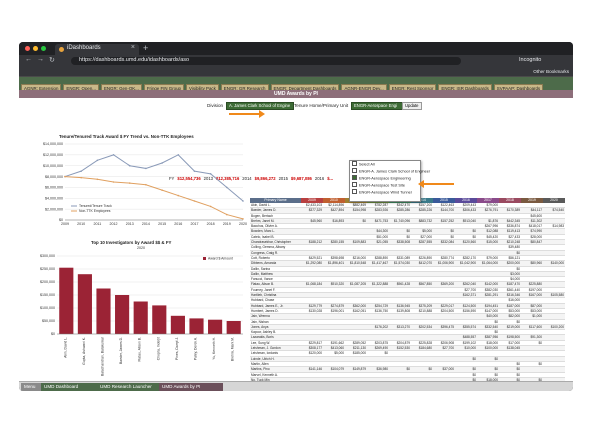  I want to click on value-cell: $204,500, so click(447, 310).